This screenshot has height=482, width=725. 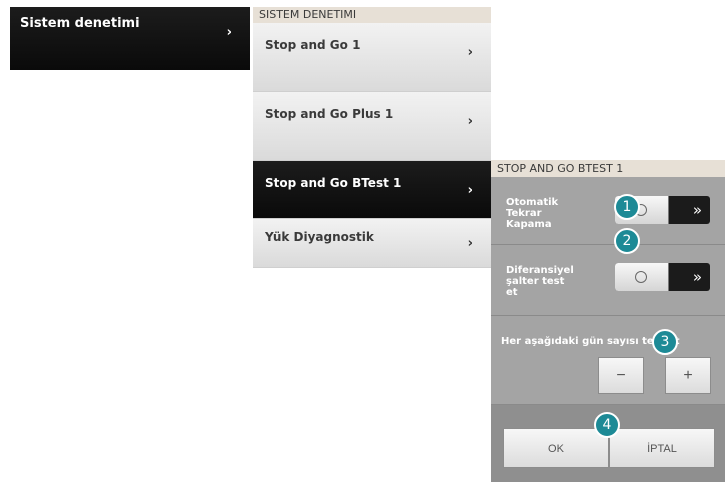 What do you see at coordinates (372, 126) in the screenshot?
I see `list-item-stop-and-go-plus-1: Stop and Go Plus 1 ›` at bounding box center [372, 126].